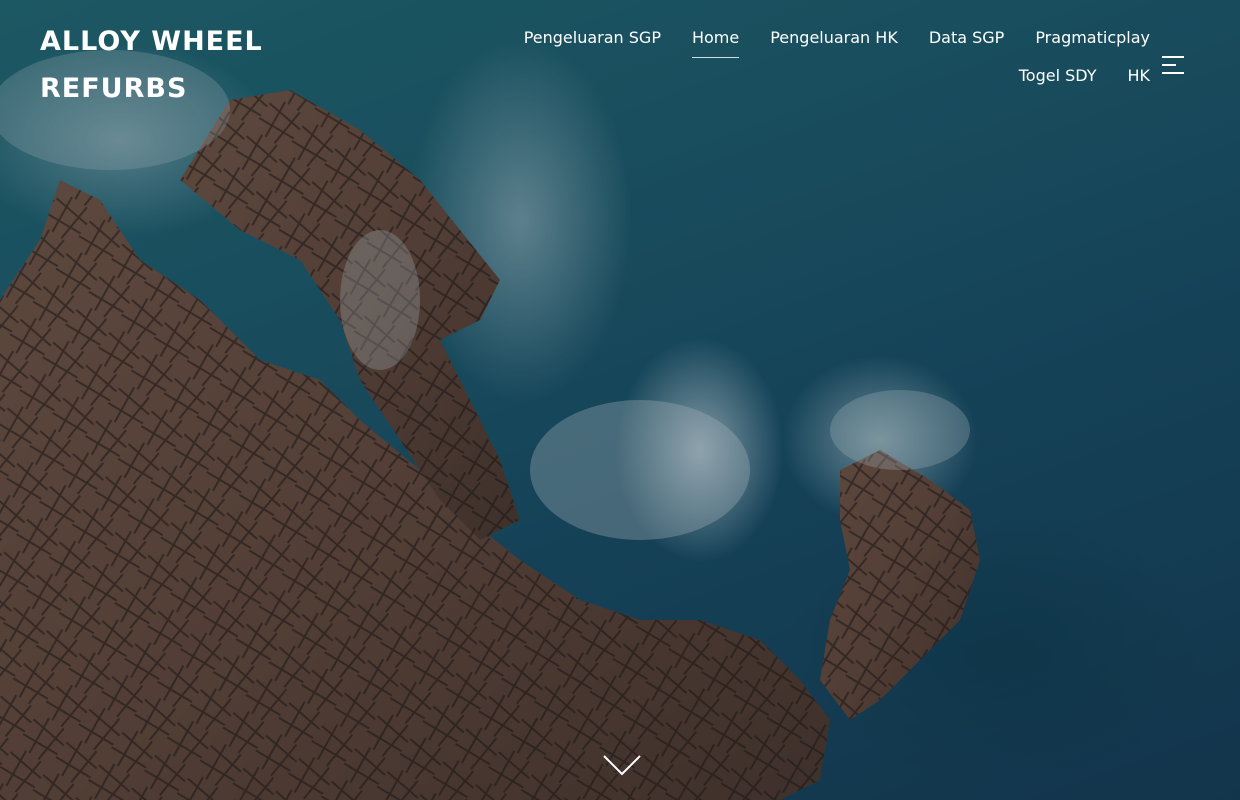  I want to click on site-title: ALLOY WHEEL REFURBS, so click(160, 65).